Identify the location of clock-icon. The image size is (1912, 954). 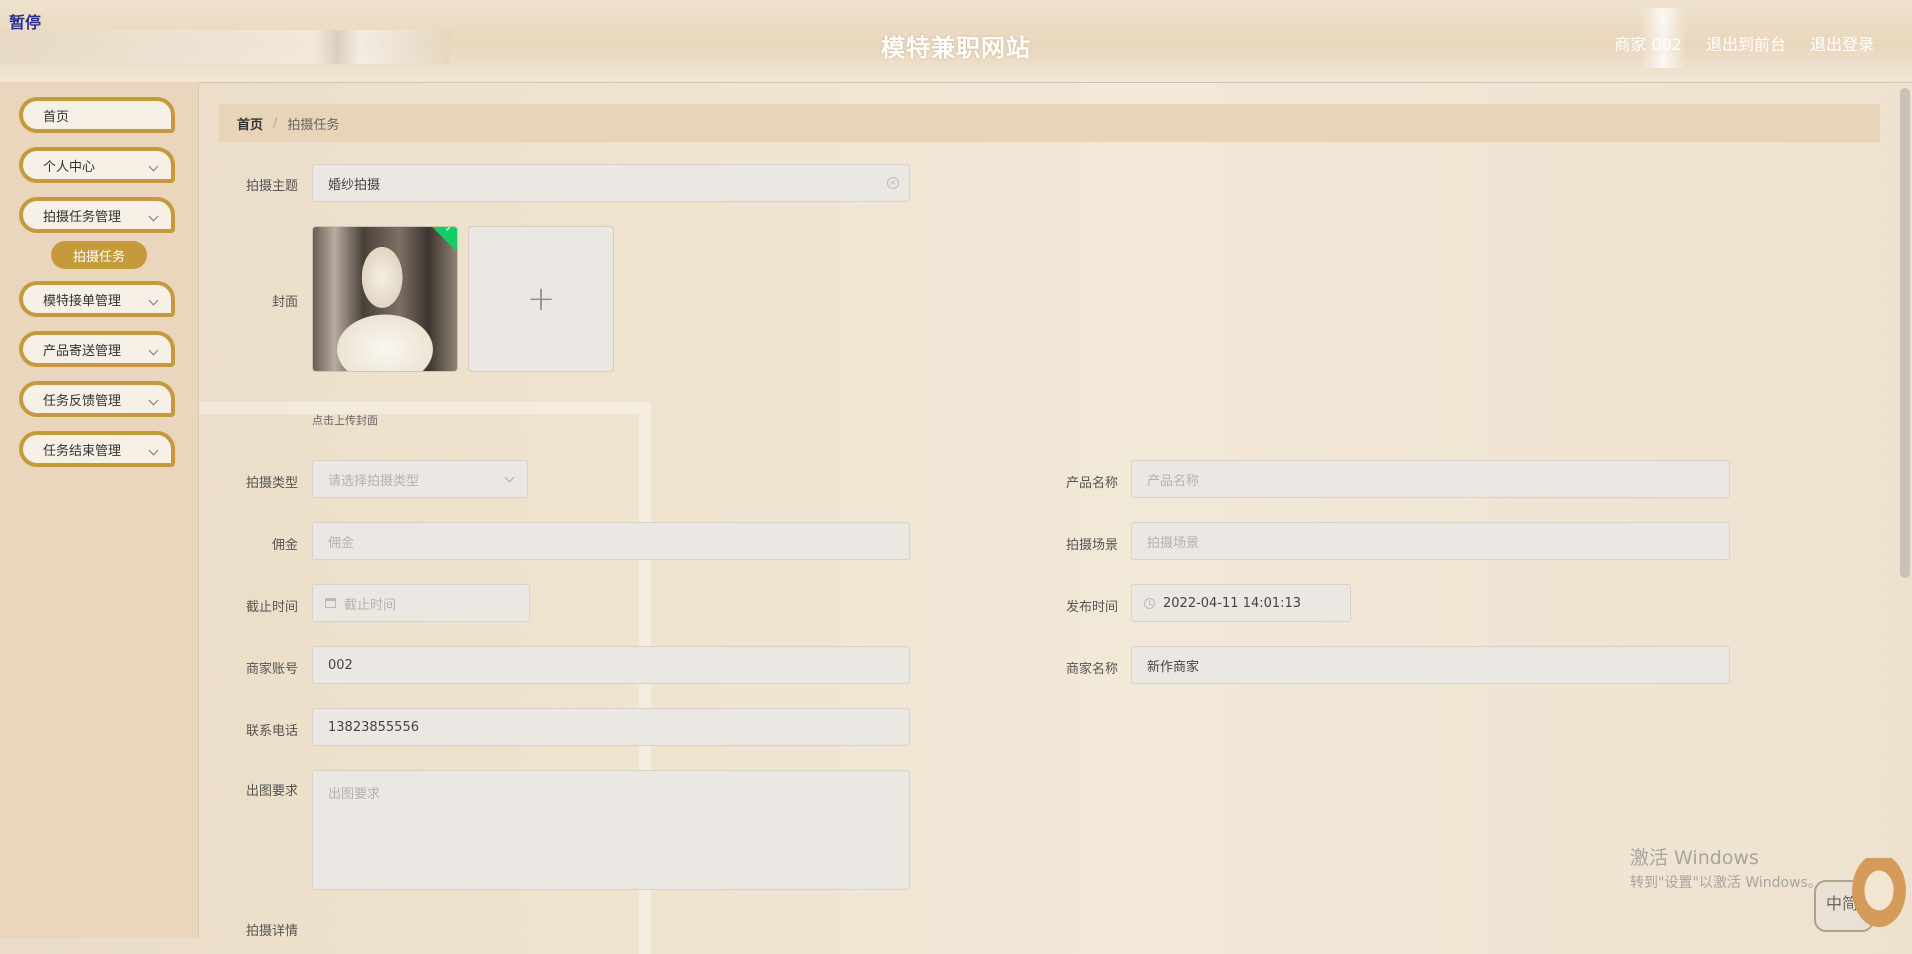
(1149, 603).